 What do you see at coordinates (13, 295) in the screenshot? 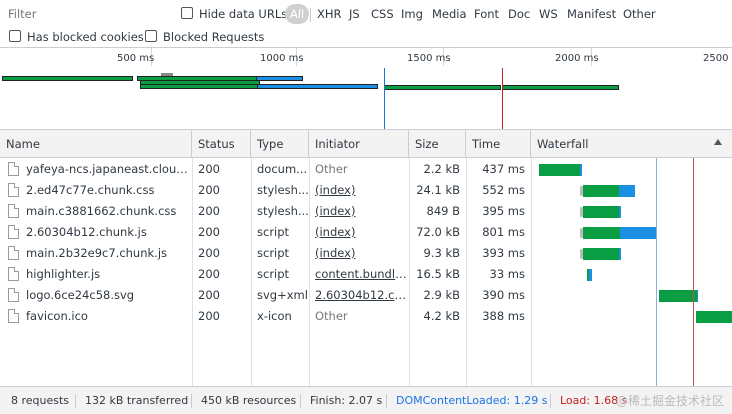
I see `image-icon` at bounding box center [13, 295].